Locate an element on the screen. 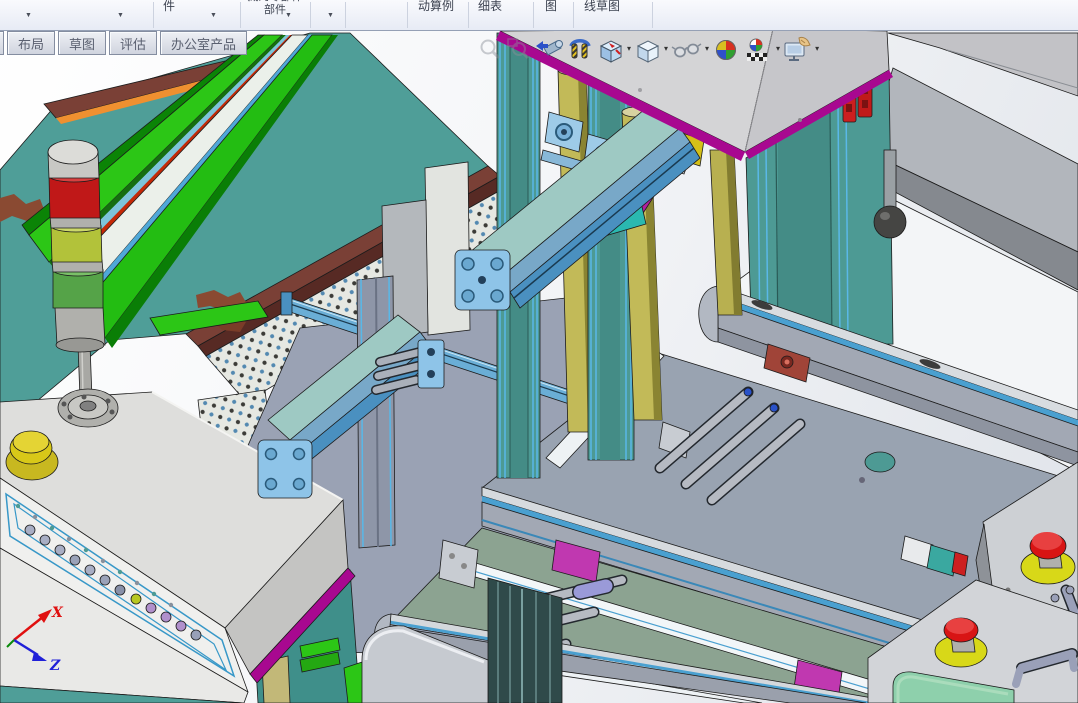  display-style-icon is located at coordinates (648, 51).